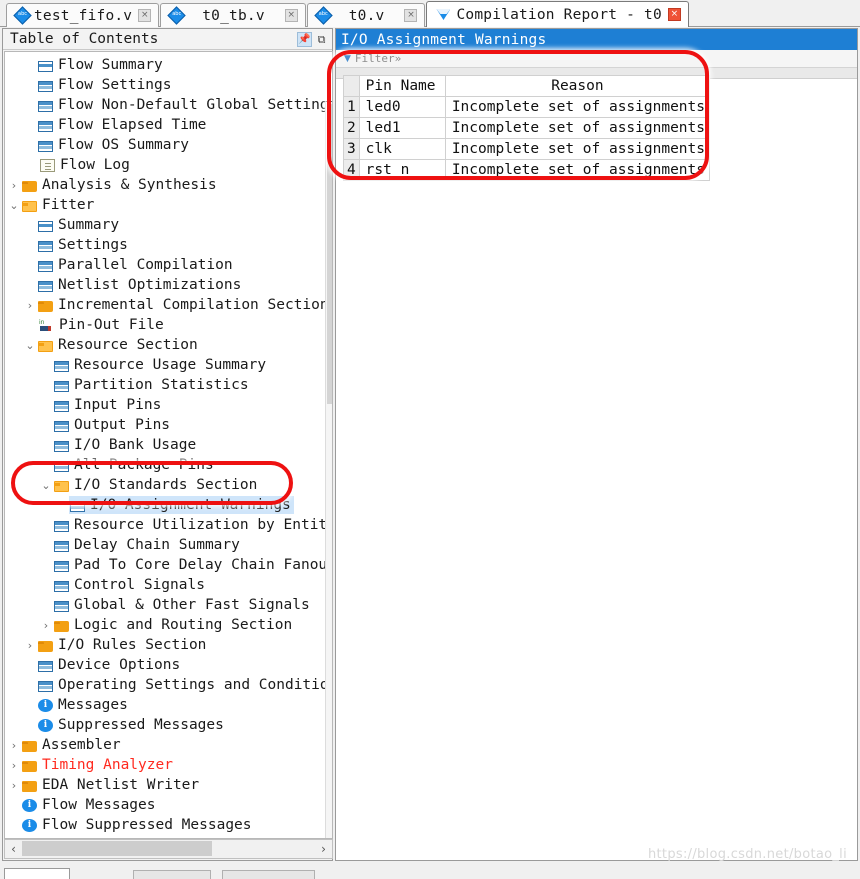 This screenshot has width=860, height=879. What do you see at coordinates (108, 405) in the screenshot?
I see `toc-item-hit: Input Pins` at bounding box center [108, 405].